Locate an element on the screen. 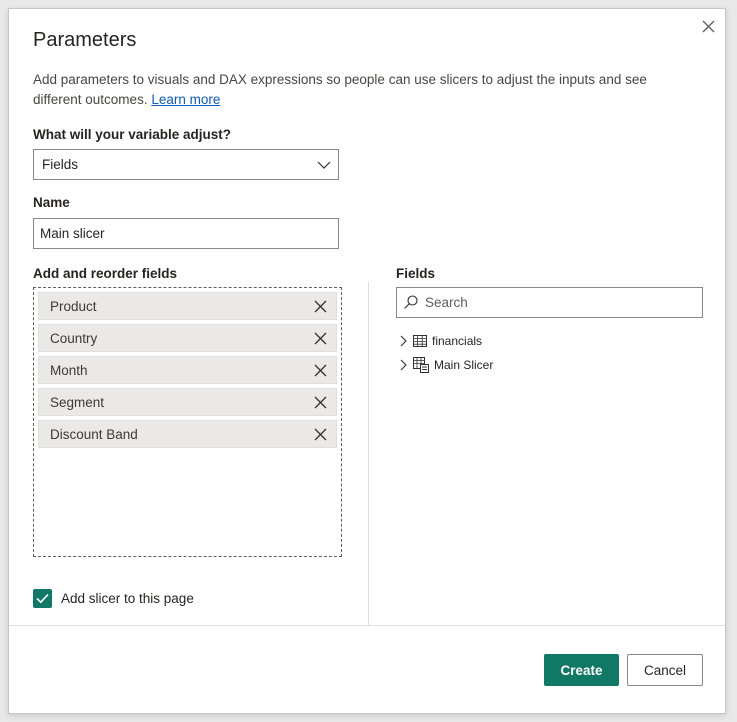  name-input-value: Main slicer is located at coordinates (72, 233).